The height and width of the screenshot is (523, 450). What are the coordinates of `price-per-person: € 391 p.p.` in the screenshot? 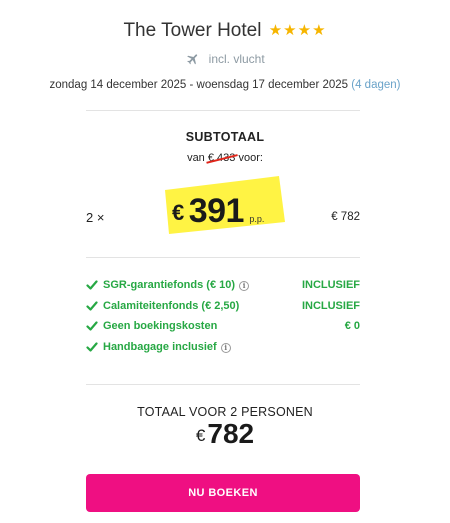 It's located at (218, 211).